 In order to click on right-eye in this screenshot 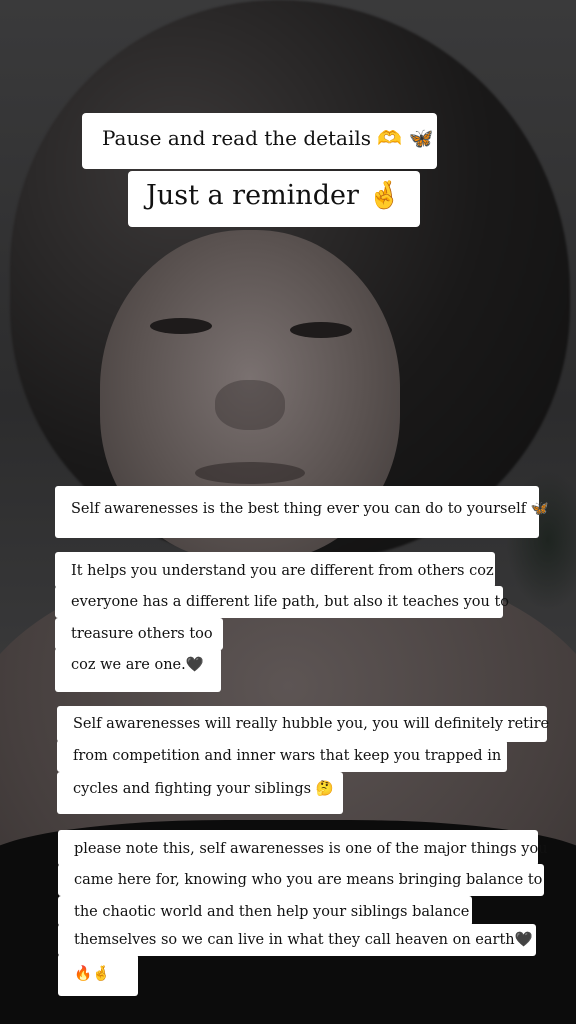, I will do `click(321, 330)`.